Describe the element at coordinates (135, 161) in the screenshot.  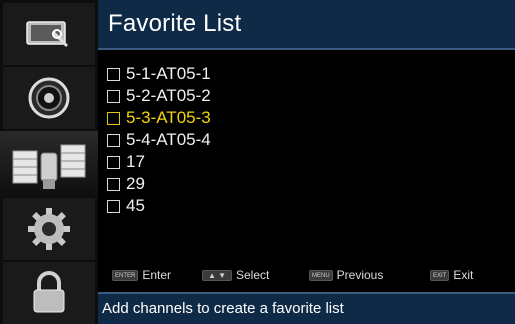
I see `channel-label: 17` at that location.